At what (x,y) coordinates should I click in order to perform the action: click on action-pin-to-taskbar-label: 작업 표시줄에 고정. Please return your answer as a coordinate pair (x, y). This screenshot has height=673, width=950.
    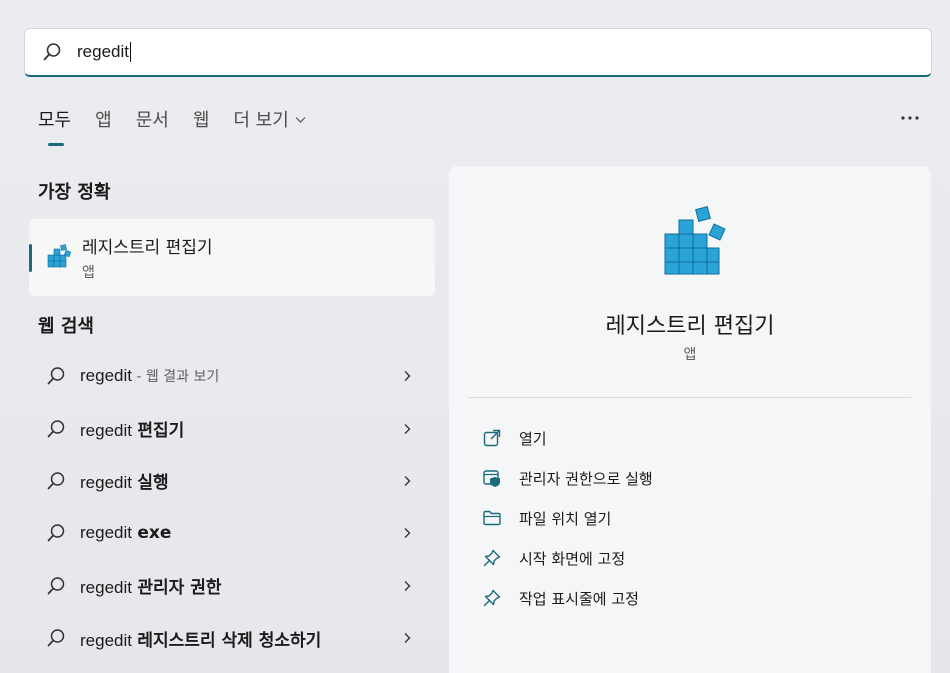
    Looking at the image, I should click on (579, 598).